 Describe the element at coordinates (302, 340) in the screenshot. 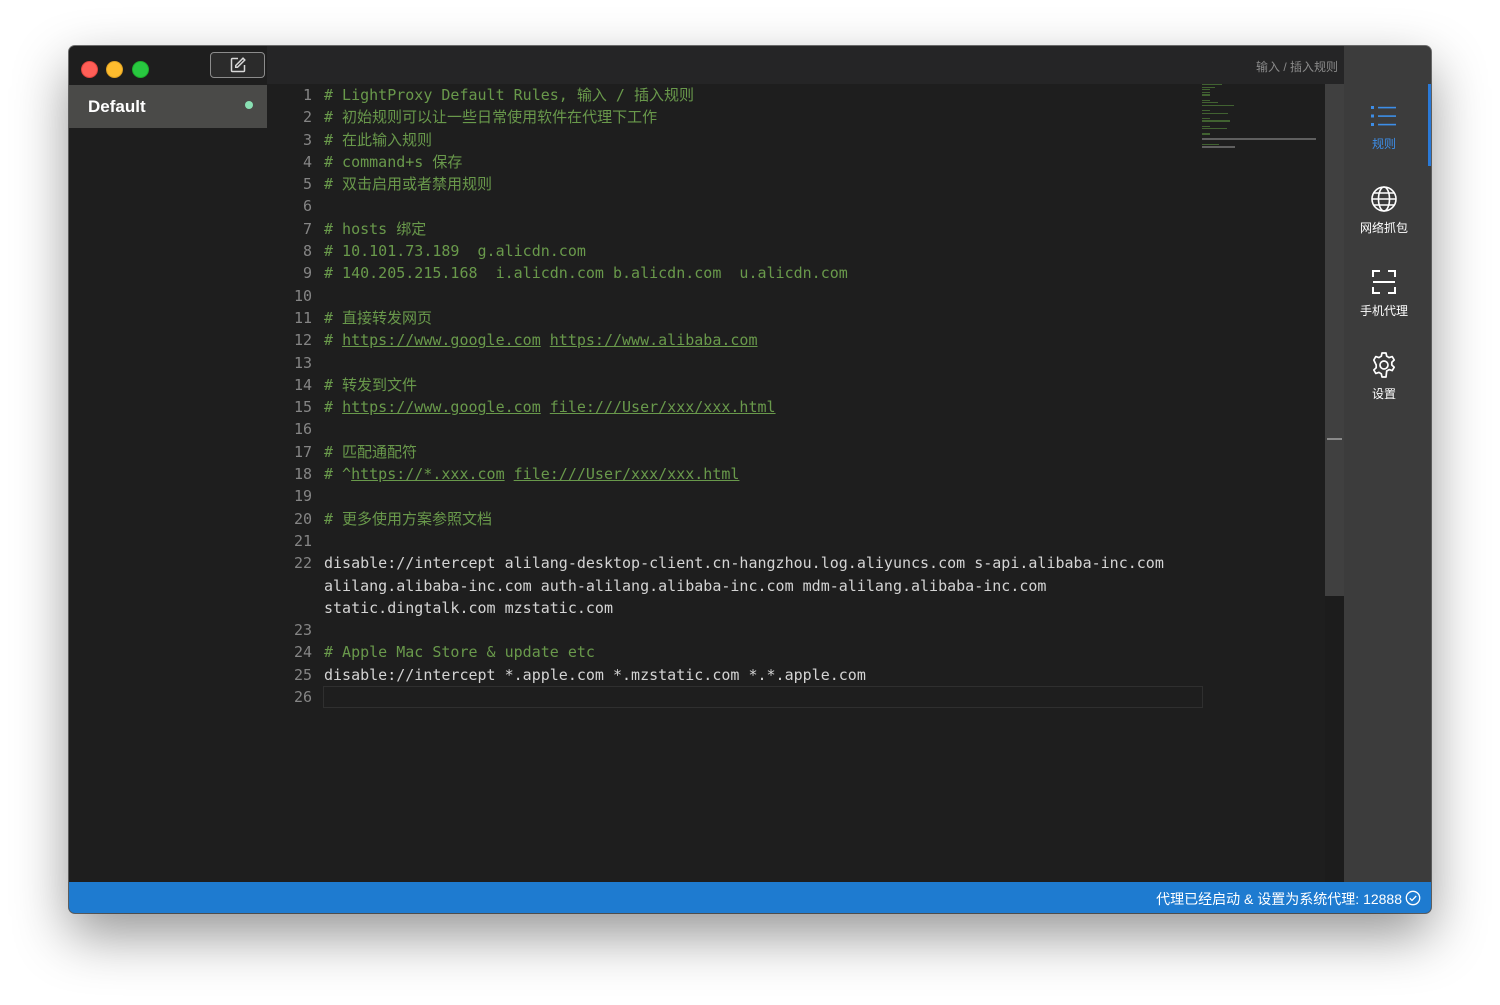

I see `line-number: 12` at that location.